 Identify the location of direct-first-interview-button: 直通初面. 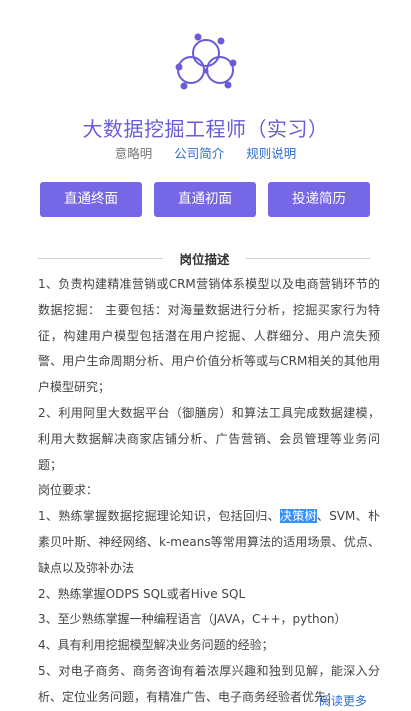
(205, 199).